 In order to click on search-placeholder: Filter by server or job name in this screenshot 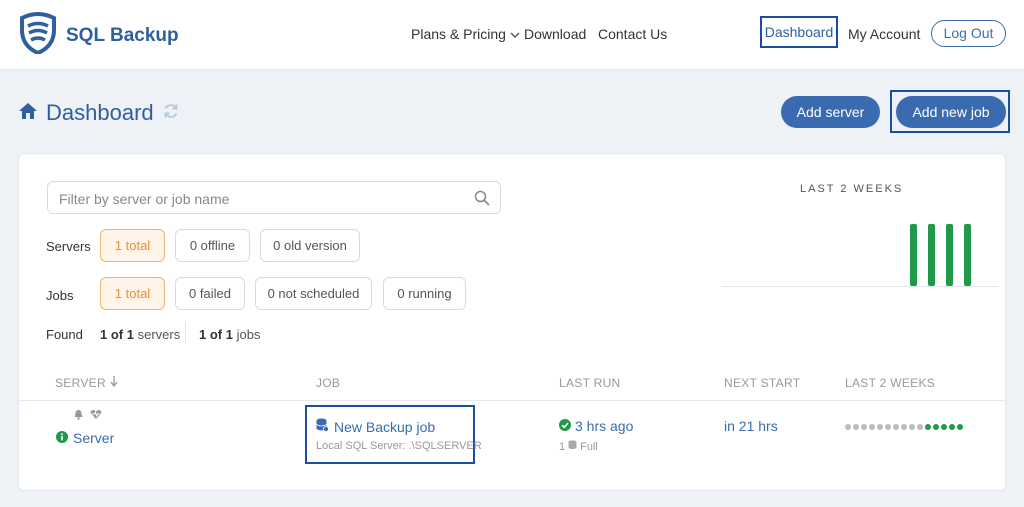, I will do `click(144, 199)`.